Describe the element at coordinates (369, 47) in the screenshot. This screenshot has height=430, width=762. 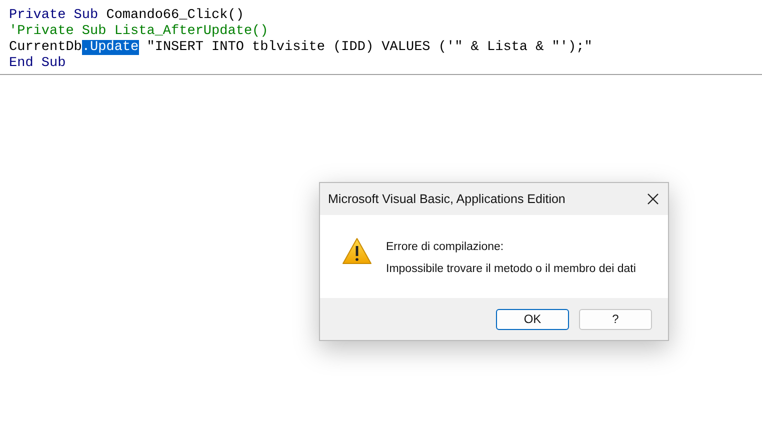
I see `code-text: "INSERT INTO tblvisite (IDD) VALUES ('" & Lista & "');"` at that location.